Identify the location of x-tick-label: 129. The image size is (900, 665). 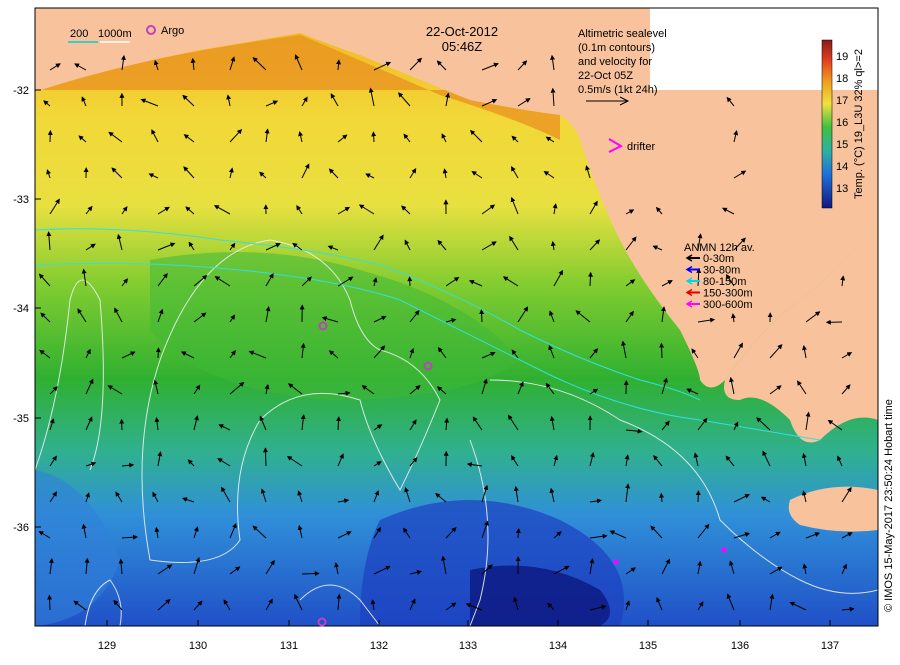
(107, 646).